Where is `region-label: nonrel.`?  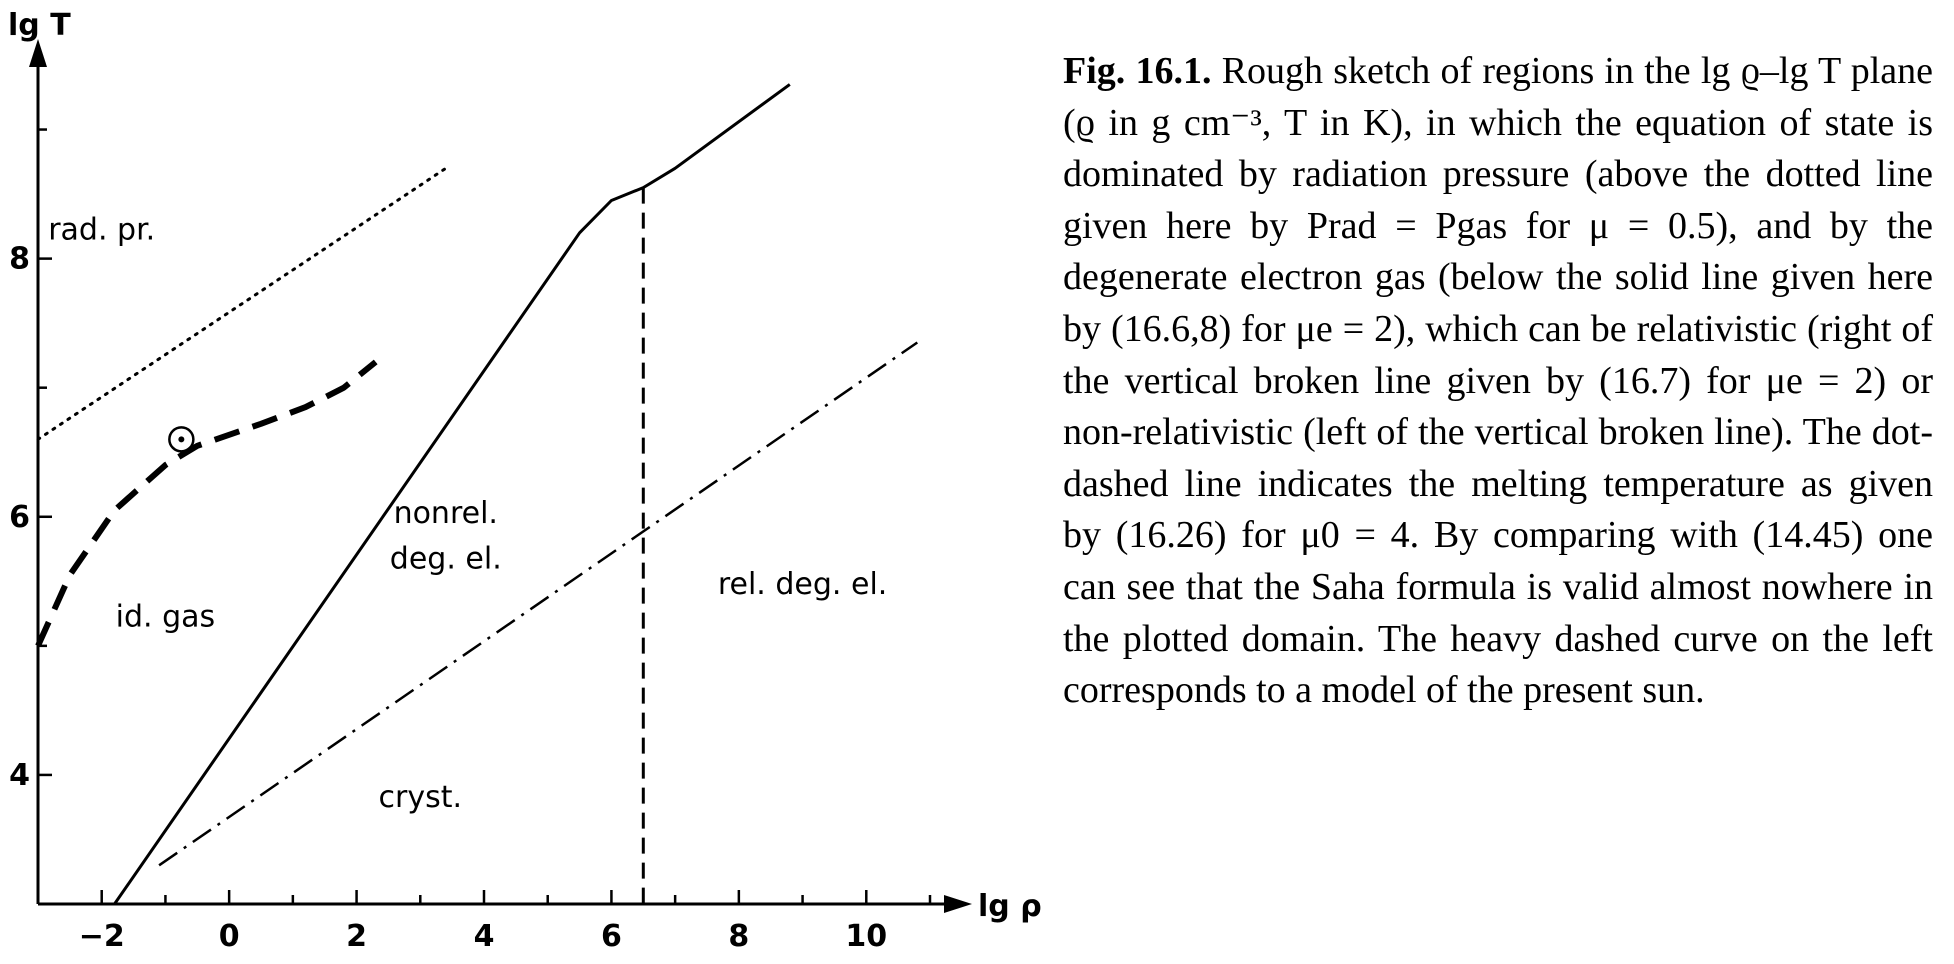 region-label: nonrel. is located at coordinates (446, 513).